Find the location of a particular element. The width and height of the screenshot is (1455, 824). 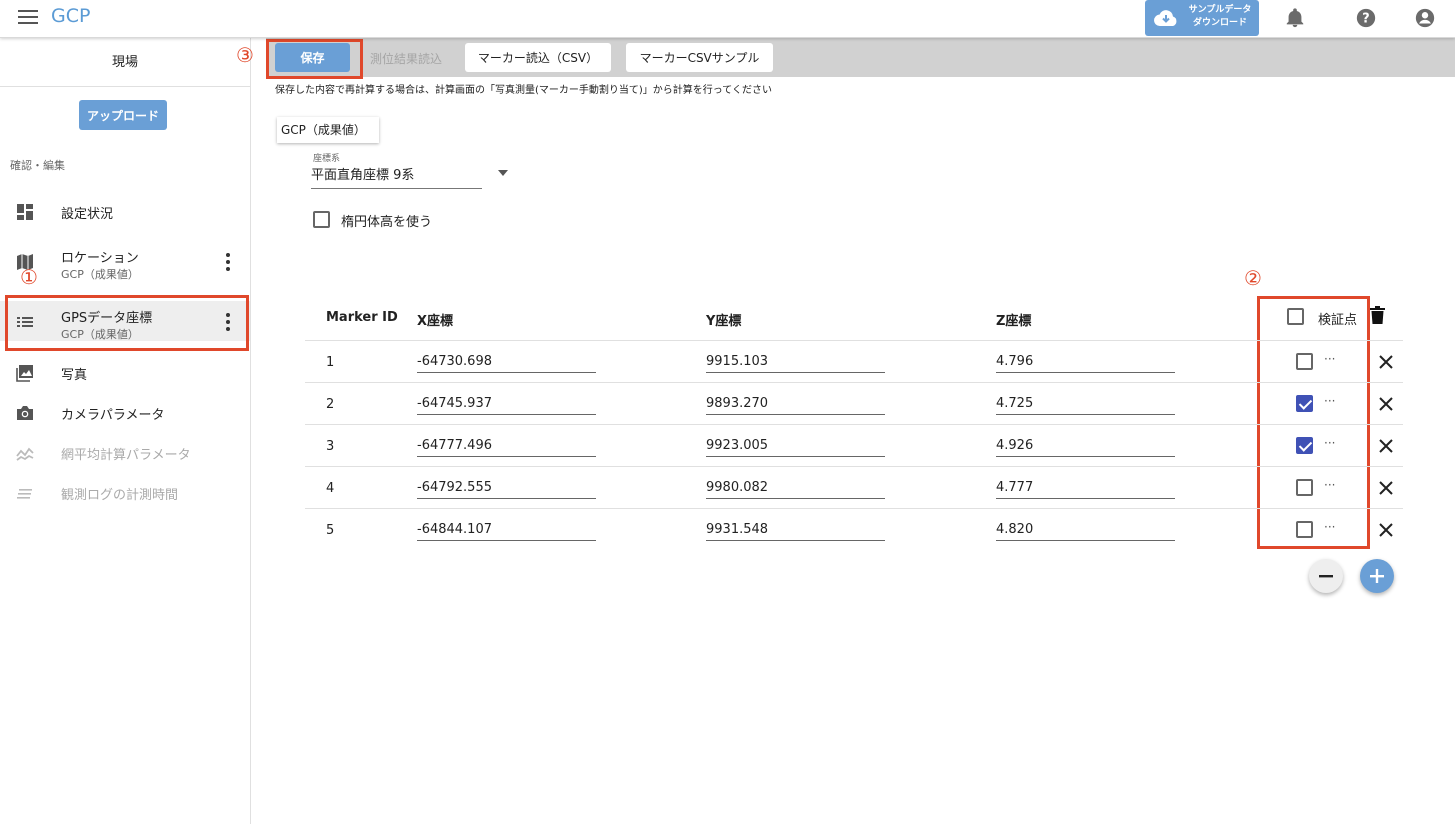

marker-id-cell: 1 is located at coordinates (330, 362).